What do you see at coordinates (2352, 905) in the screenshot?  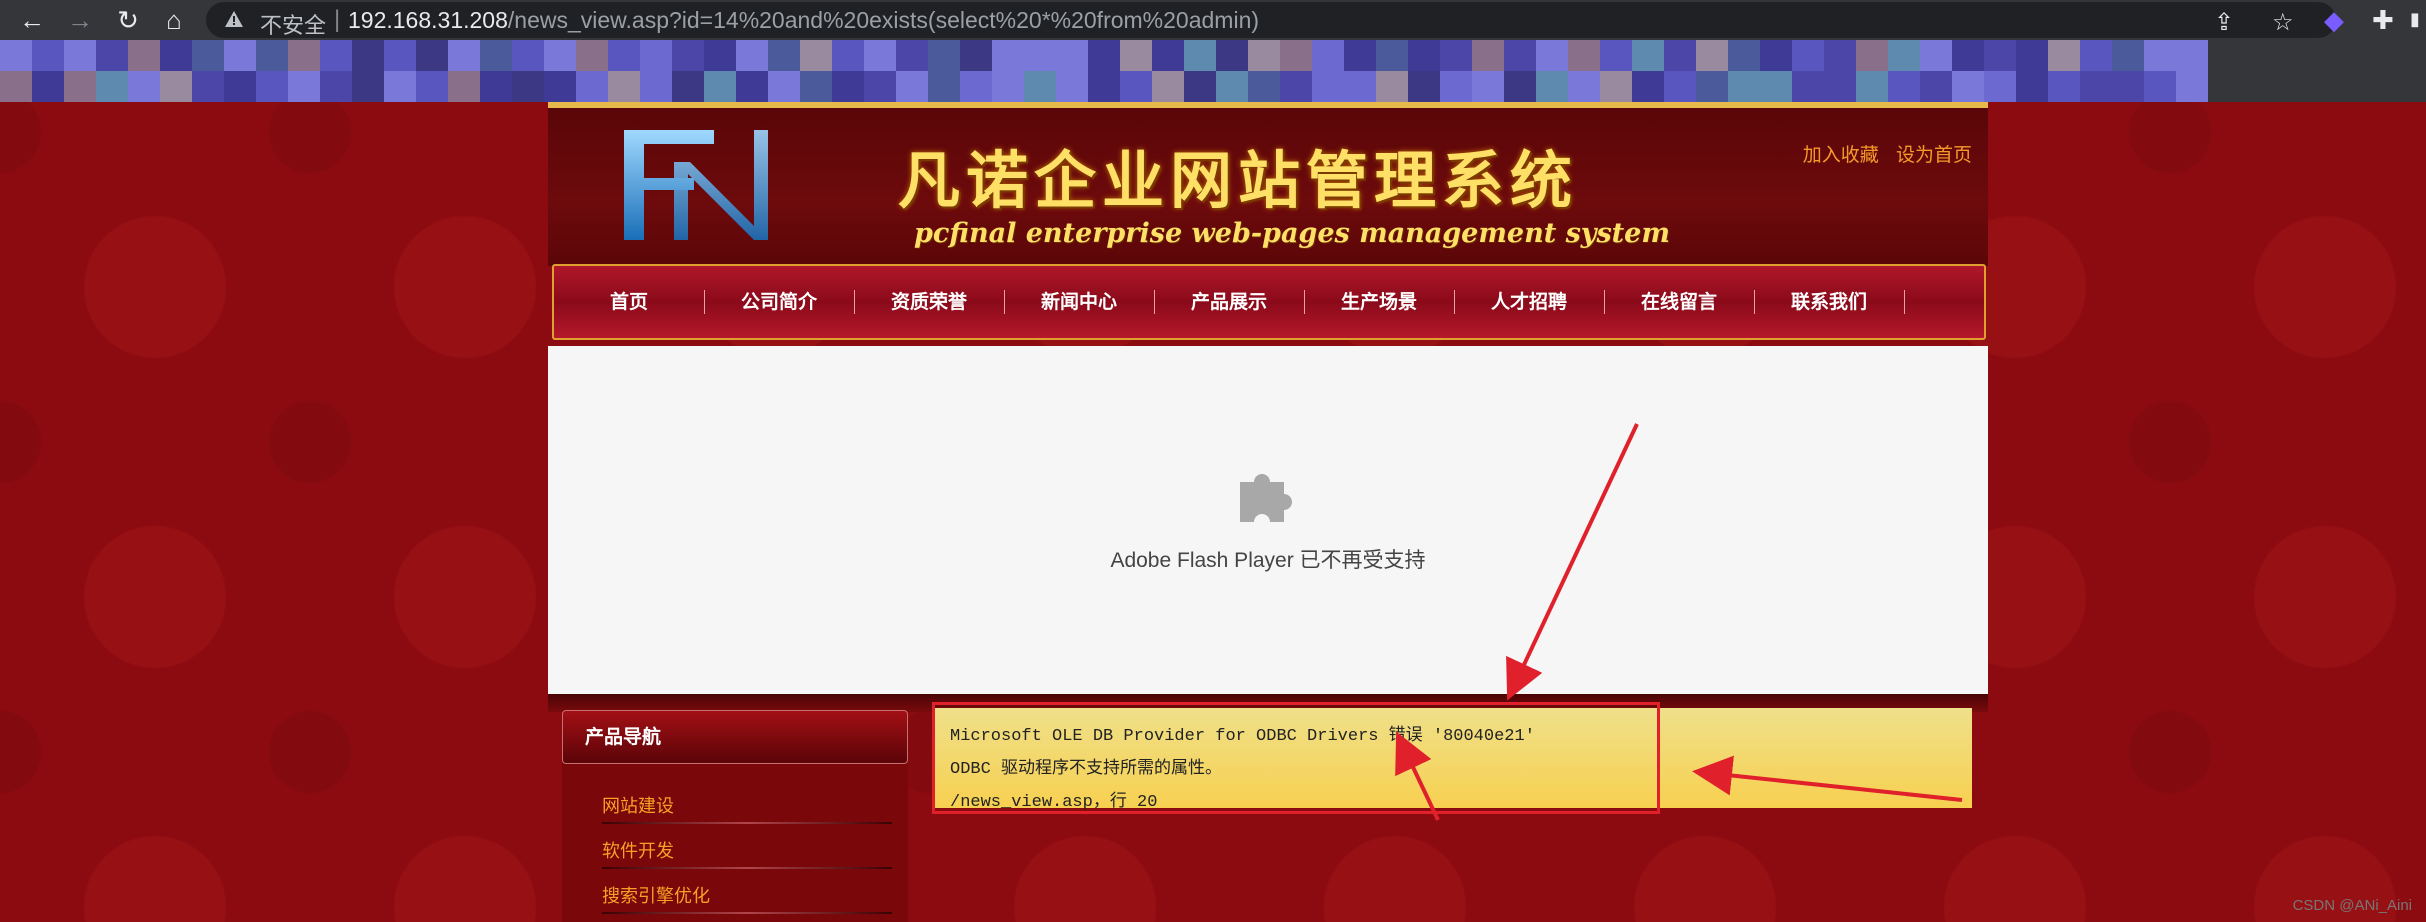 I see `csdn-watermark: CSDN @ANi_Aini` at bounding box center [2352, 905].